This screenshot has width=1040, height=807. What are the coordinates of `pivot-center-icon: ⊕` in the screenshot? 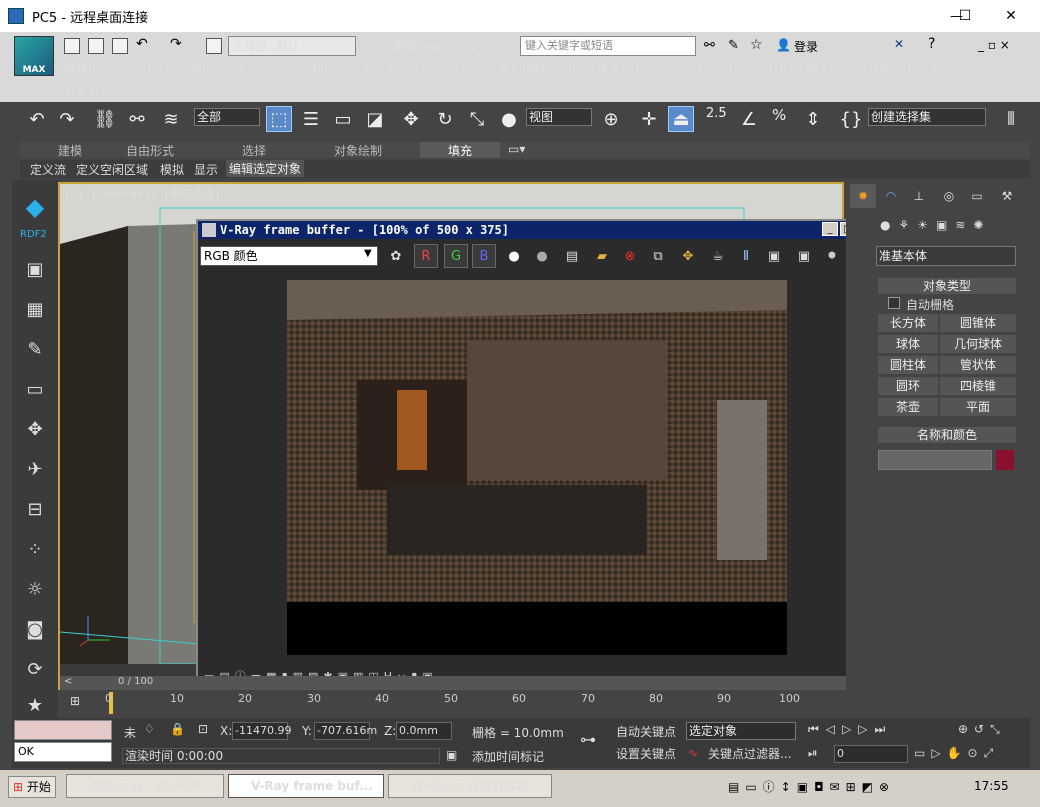 It's located at (611, 119).